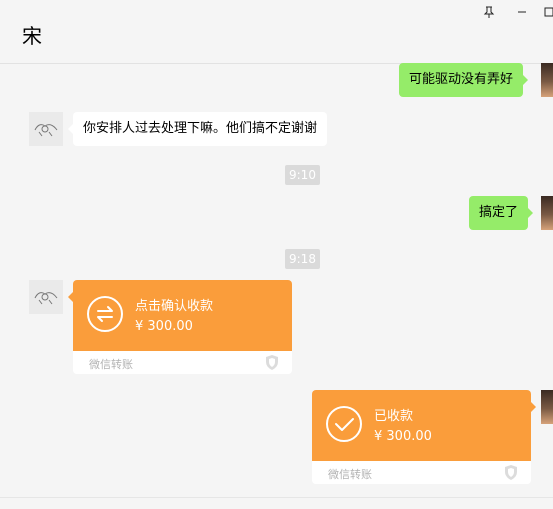 This screenshot has width=553, height=509. What do you see at coordinates (105, 314) in the screenshot?
I see `transfer-arrows-icon` at bounding box center [105, 314].